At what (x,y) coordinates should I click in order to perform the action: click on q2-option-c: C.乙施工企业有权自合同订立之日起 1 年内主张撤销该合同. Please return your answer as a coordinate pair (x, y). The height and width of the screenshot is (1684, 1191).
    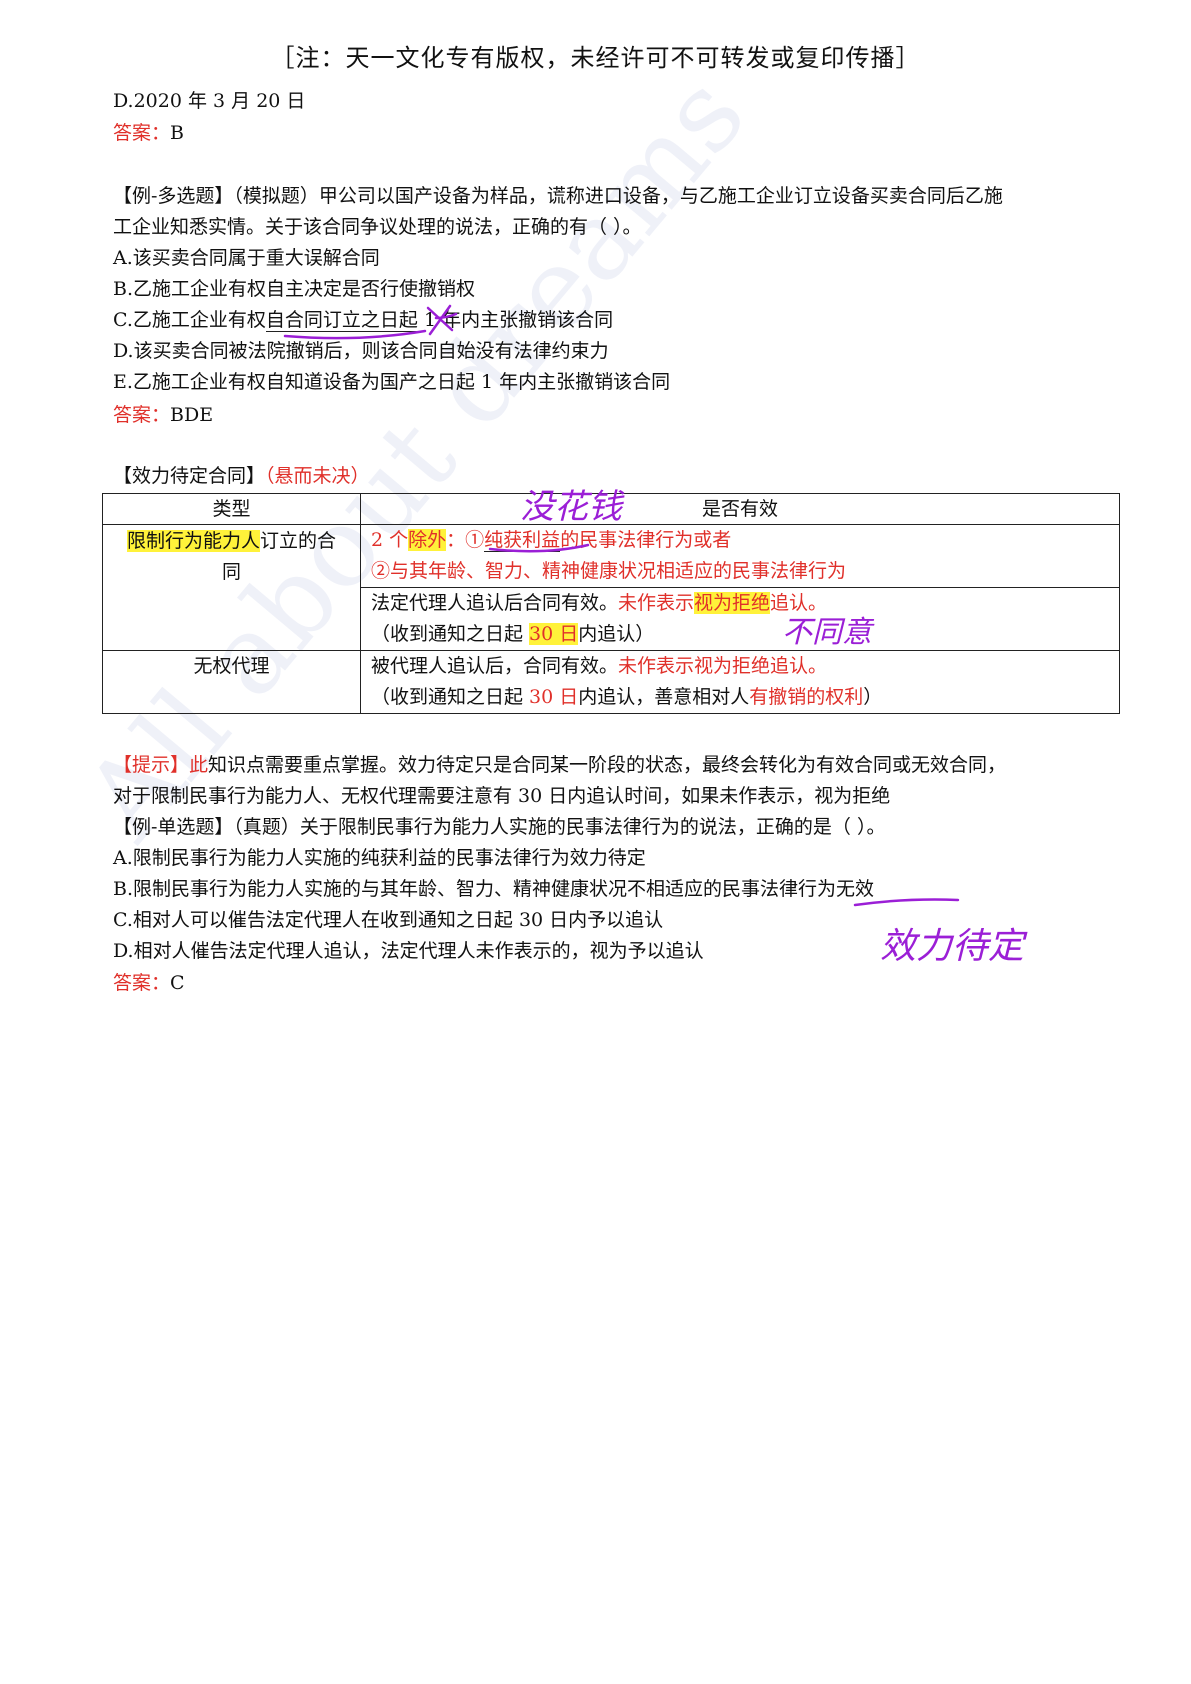
    Looking at the image, I should click on (363, 320).